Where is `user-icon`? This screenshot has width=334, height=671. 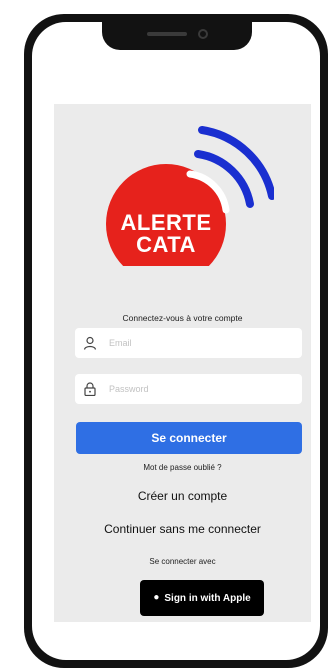
user-icon is located at coordinates (90, 343).